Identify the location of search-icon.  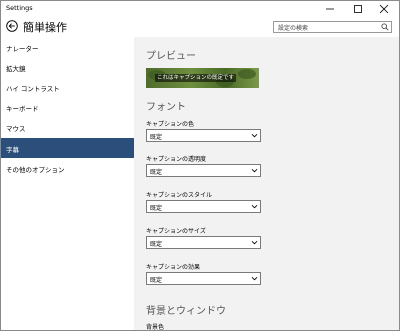
(385, 27).